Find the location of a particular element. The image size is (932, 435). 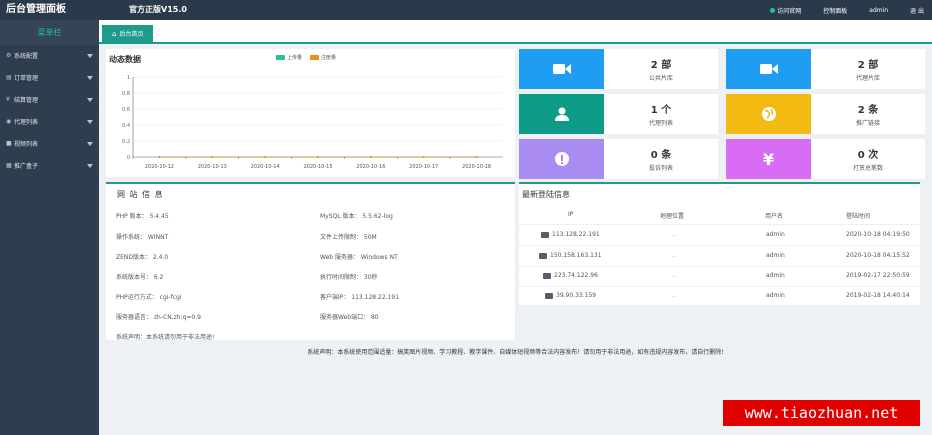

info-php-version: PHP 版本： 5.4.45 is located at coordinates (142, 216).